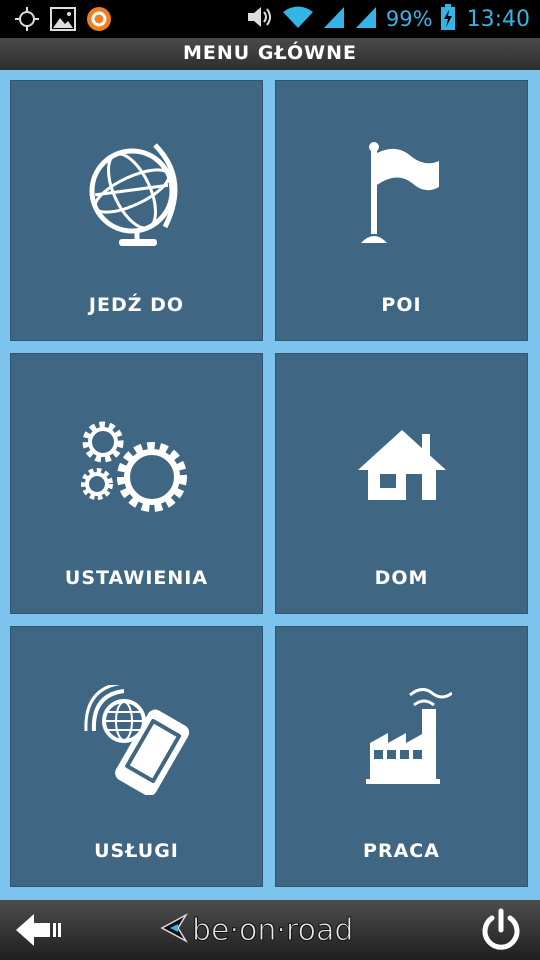 The height and width of the screenshot is (960, 540). Describe the element at coordinates (99, 21) in the screenshot. I see `app-notification-icon` at that location.